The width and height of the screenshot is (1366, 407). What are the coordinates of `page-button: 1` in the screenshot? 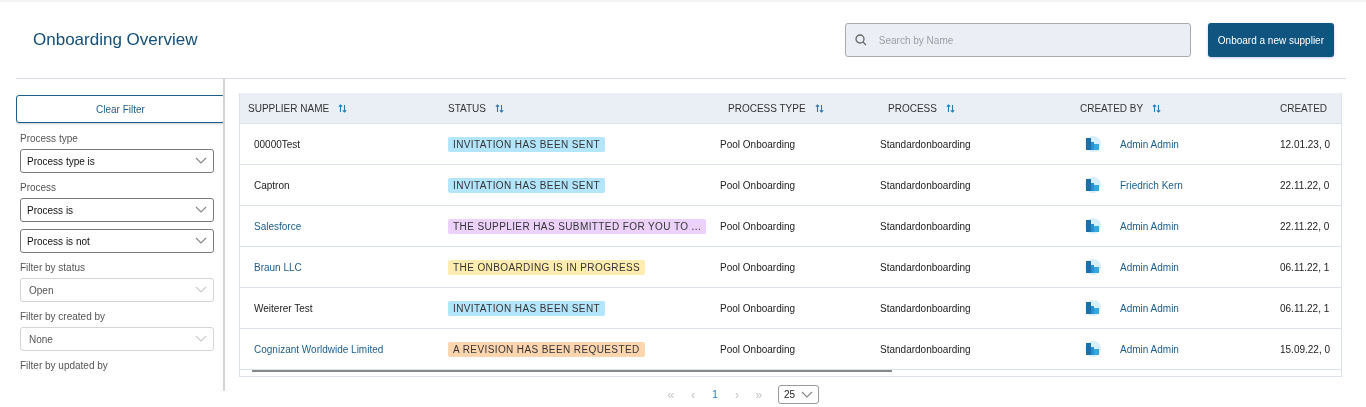 It's located at (714, 394).